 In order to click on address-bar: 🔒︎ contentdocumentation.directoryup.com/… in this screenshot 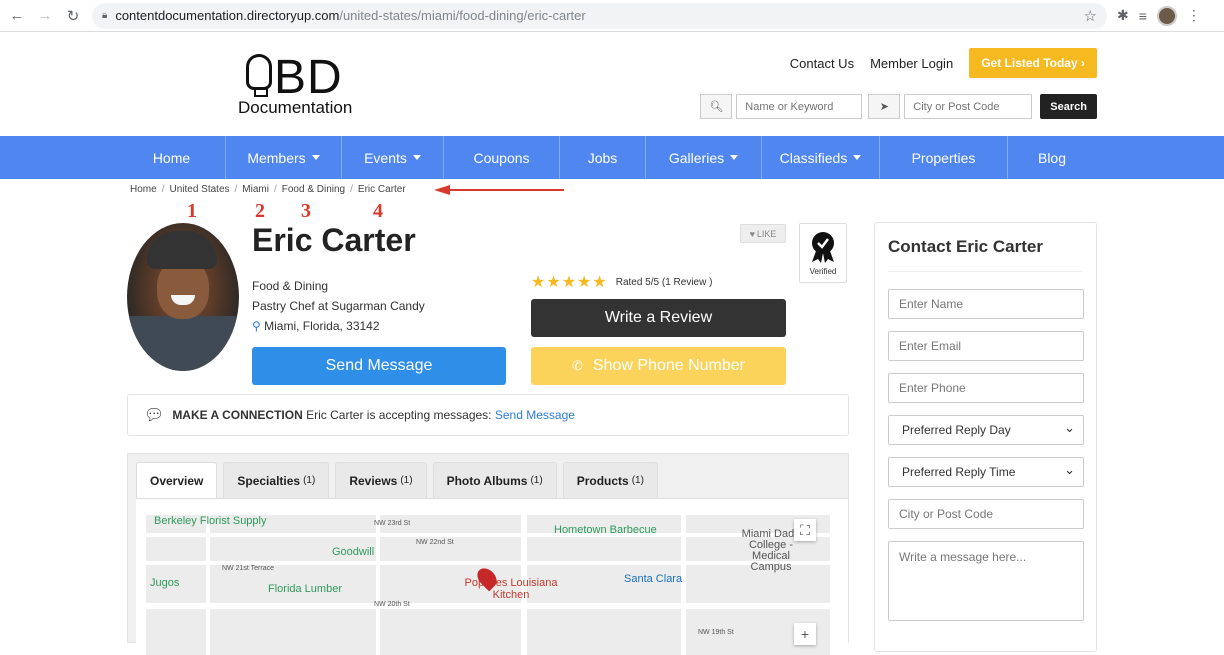, I will do `click(599, 15)`.